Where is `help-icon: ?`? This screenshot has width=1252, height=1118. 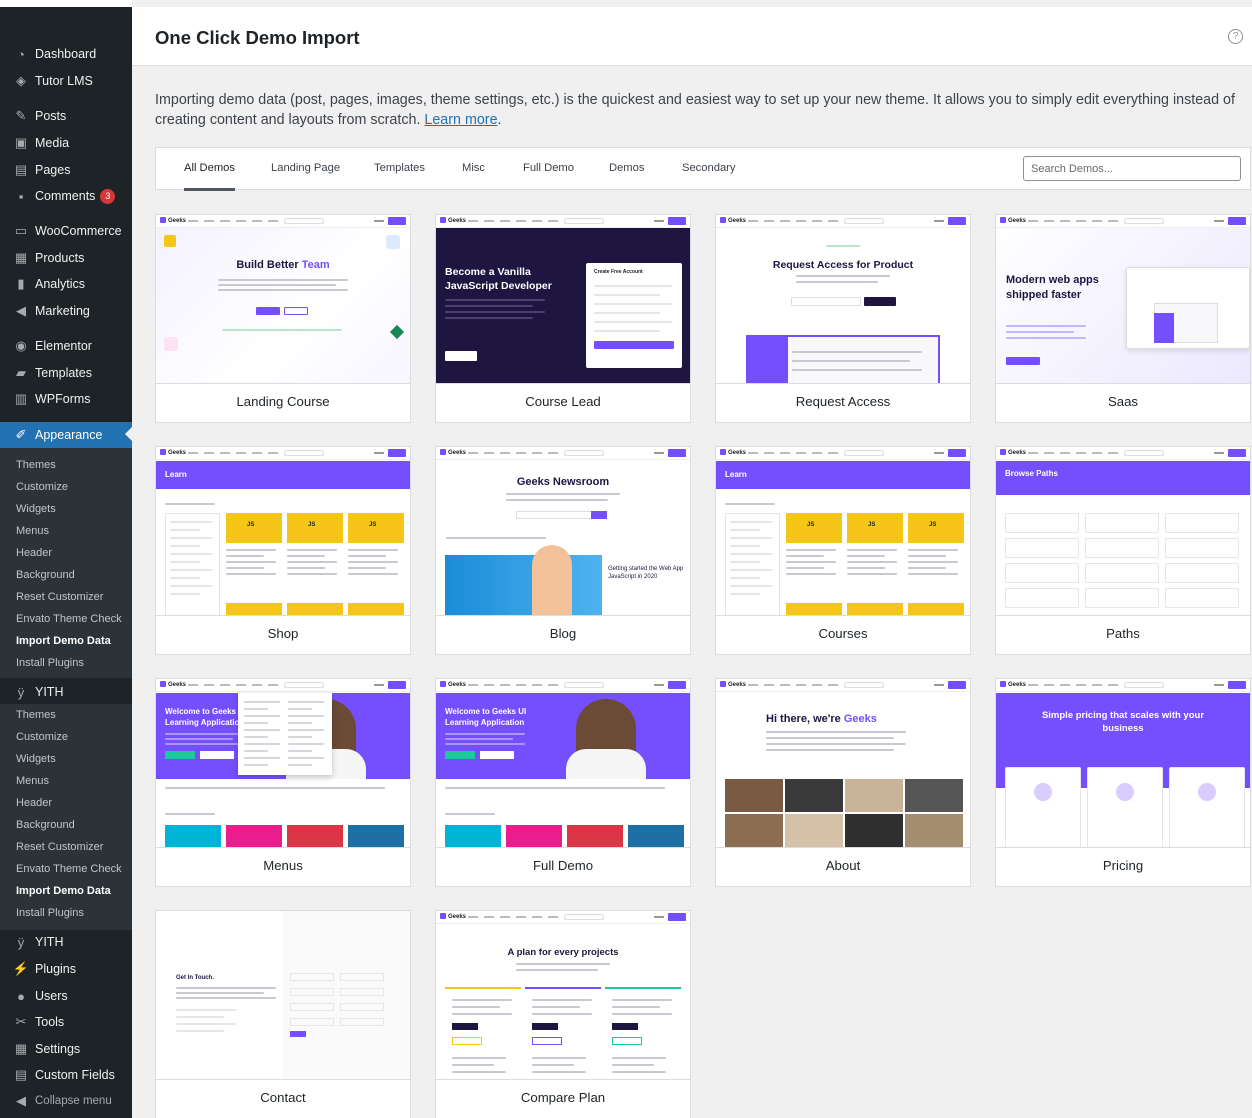 help-icon: ? is located at coordinates (1235, 36).